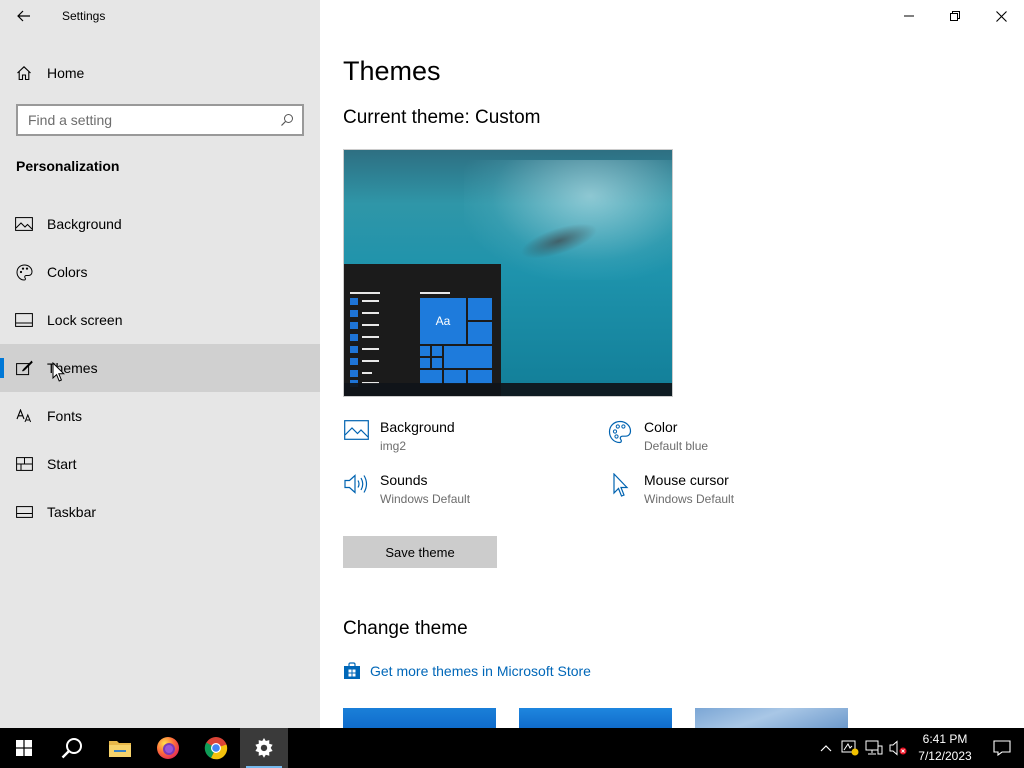 The height and width of the screenshot is (768, 1024). What do you see at coordinates (826, 748) in the screenshot?
I see `show-hidden-icons-button` at bounding box center [826, 748].